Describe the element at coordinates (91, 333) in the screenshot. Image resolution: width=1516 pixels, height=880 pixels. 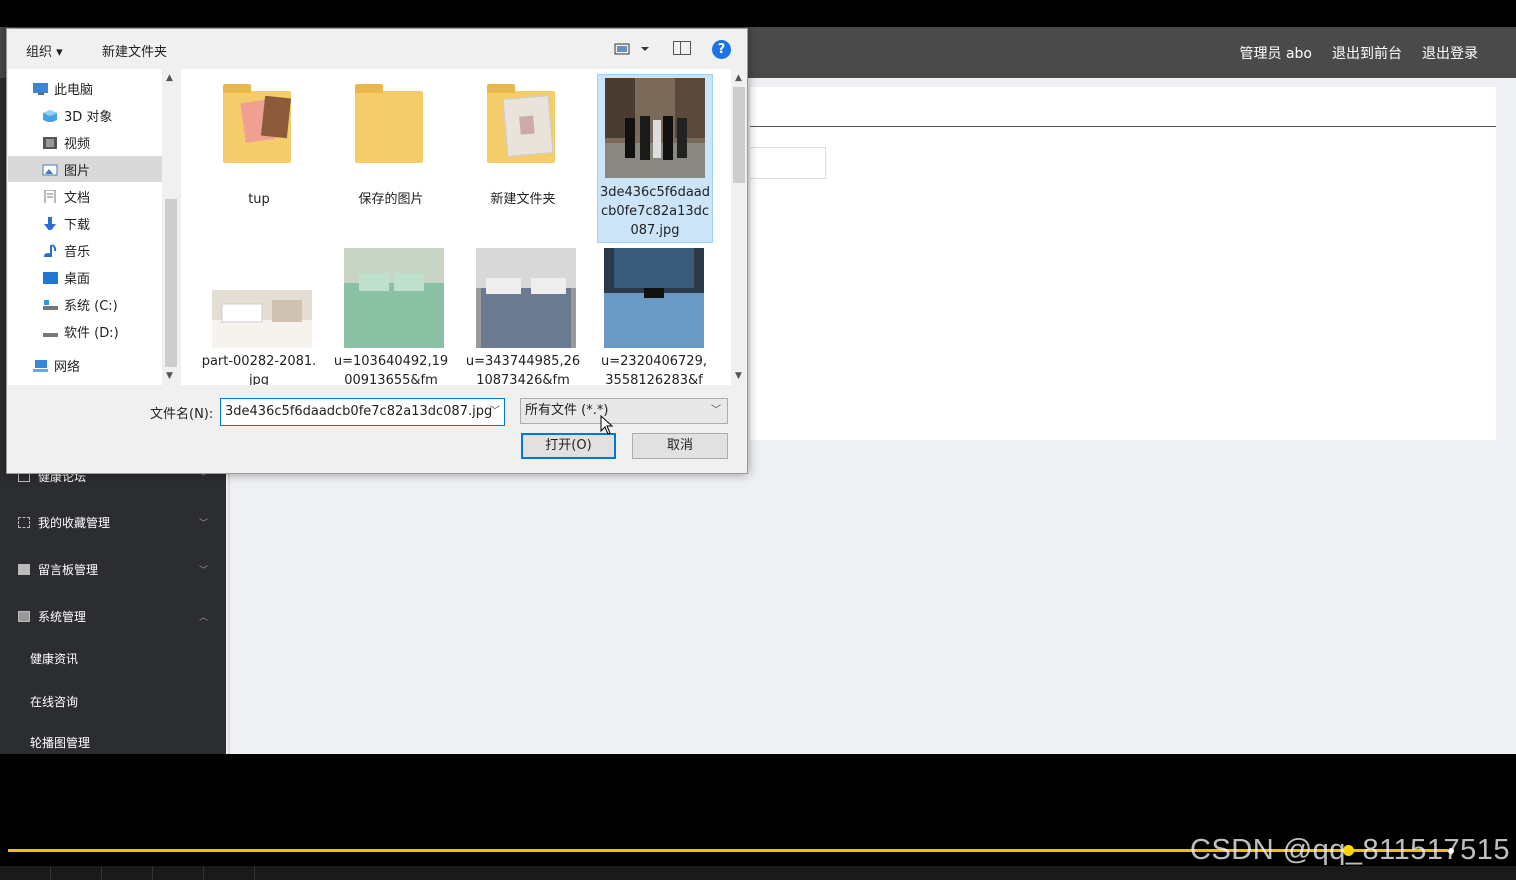
I see `nav-label: 软件 (D:)` at that location.